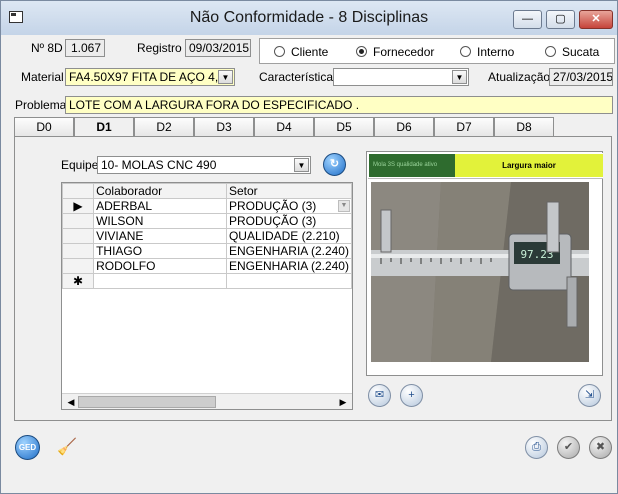  I want to click on n8d-field: 1.067, so click(85, 48).